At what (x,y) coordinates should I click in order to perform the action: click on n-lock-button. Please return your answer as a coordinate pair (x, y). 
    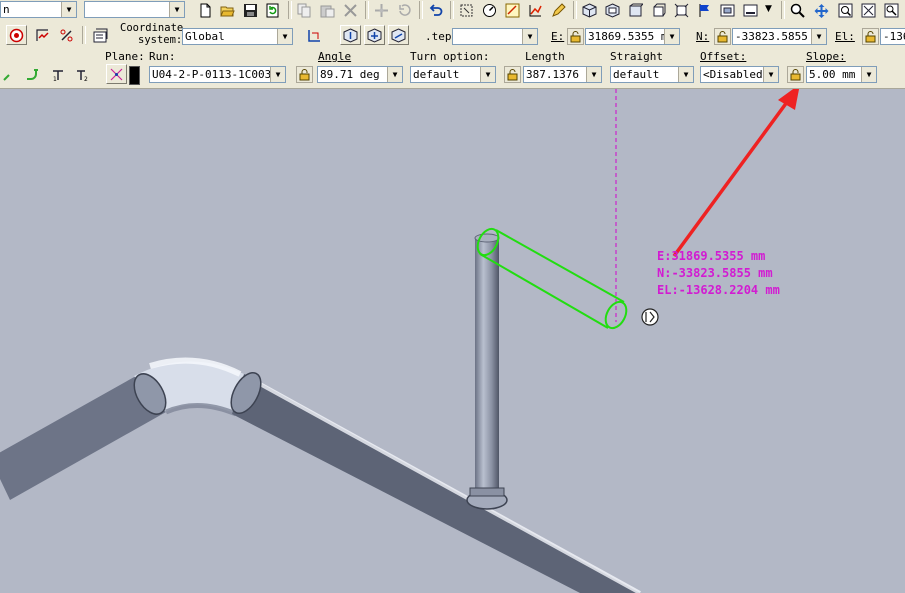
    Looking at the image, I should click on (722, 36).